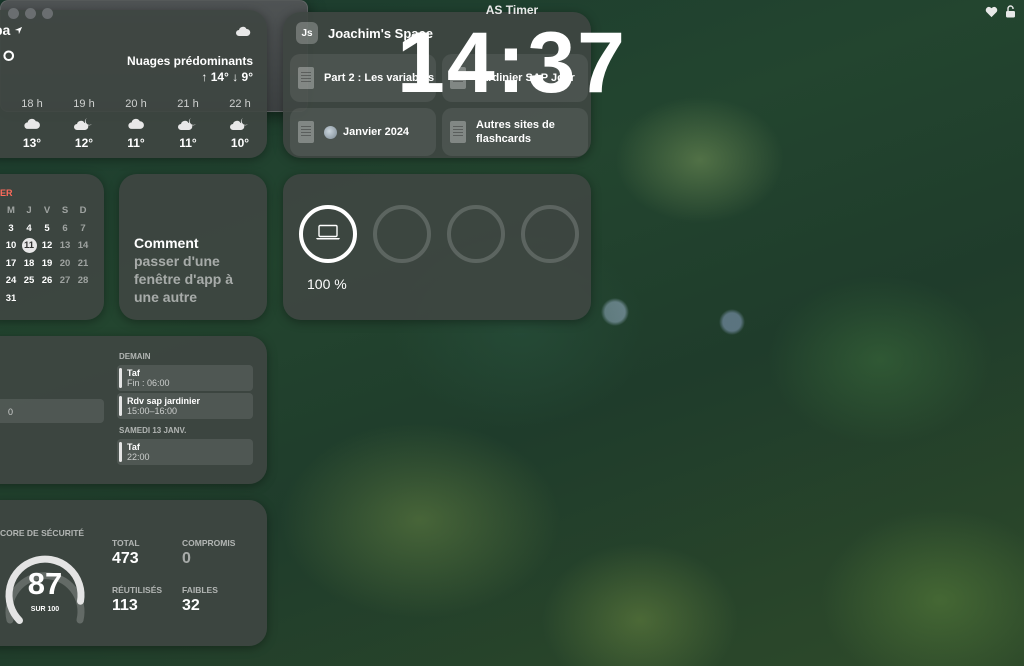  Describe the element at coordinates (11, 228) in the screenshot. I see `calendar-day: 3` at that location.